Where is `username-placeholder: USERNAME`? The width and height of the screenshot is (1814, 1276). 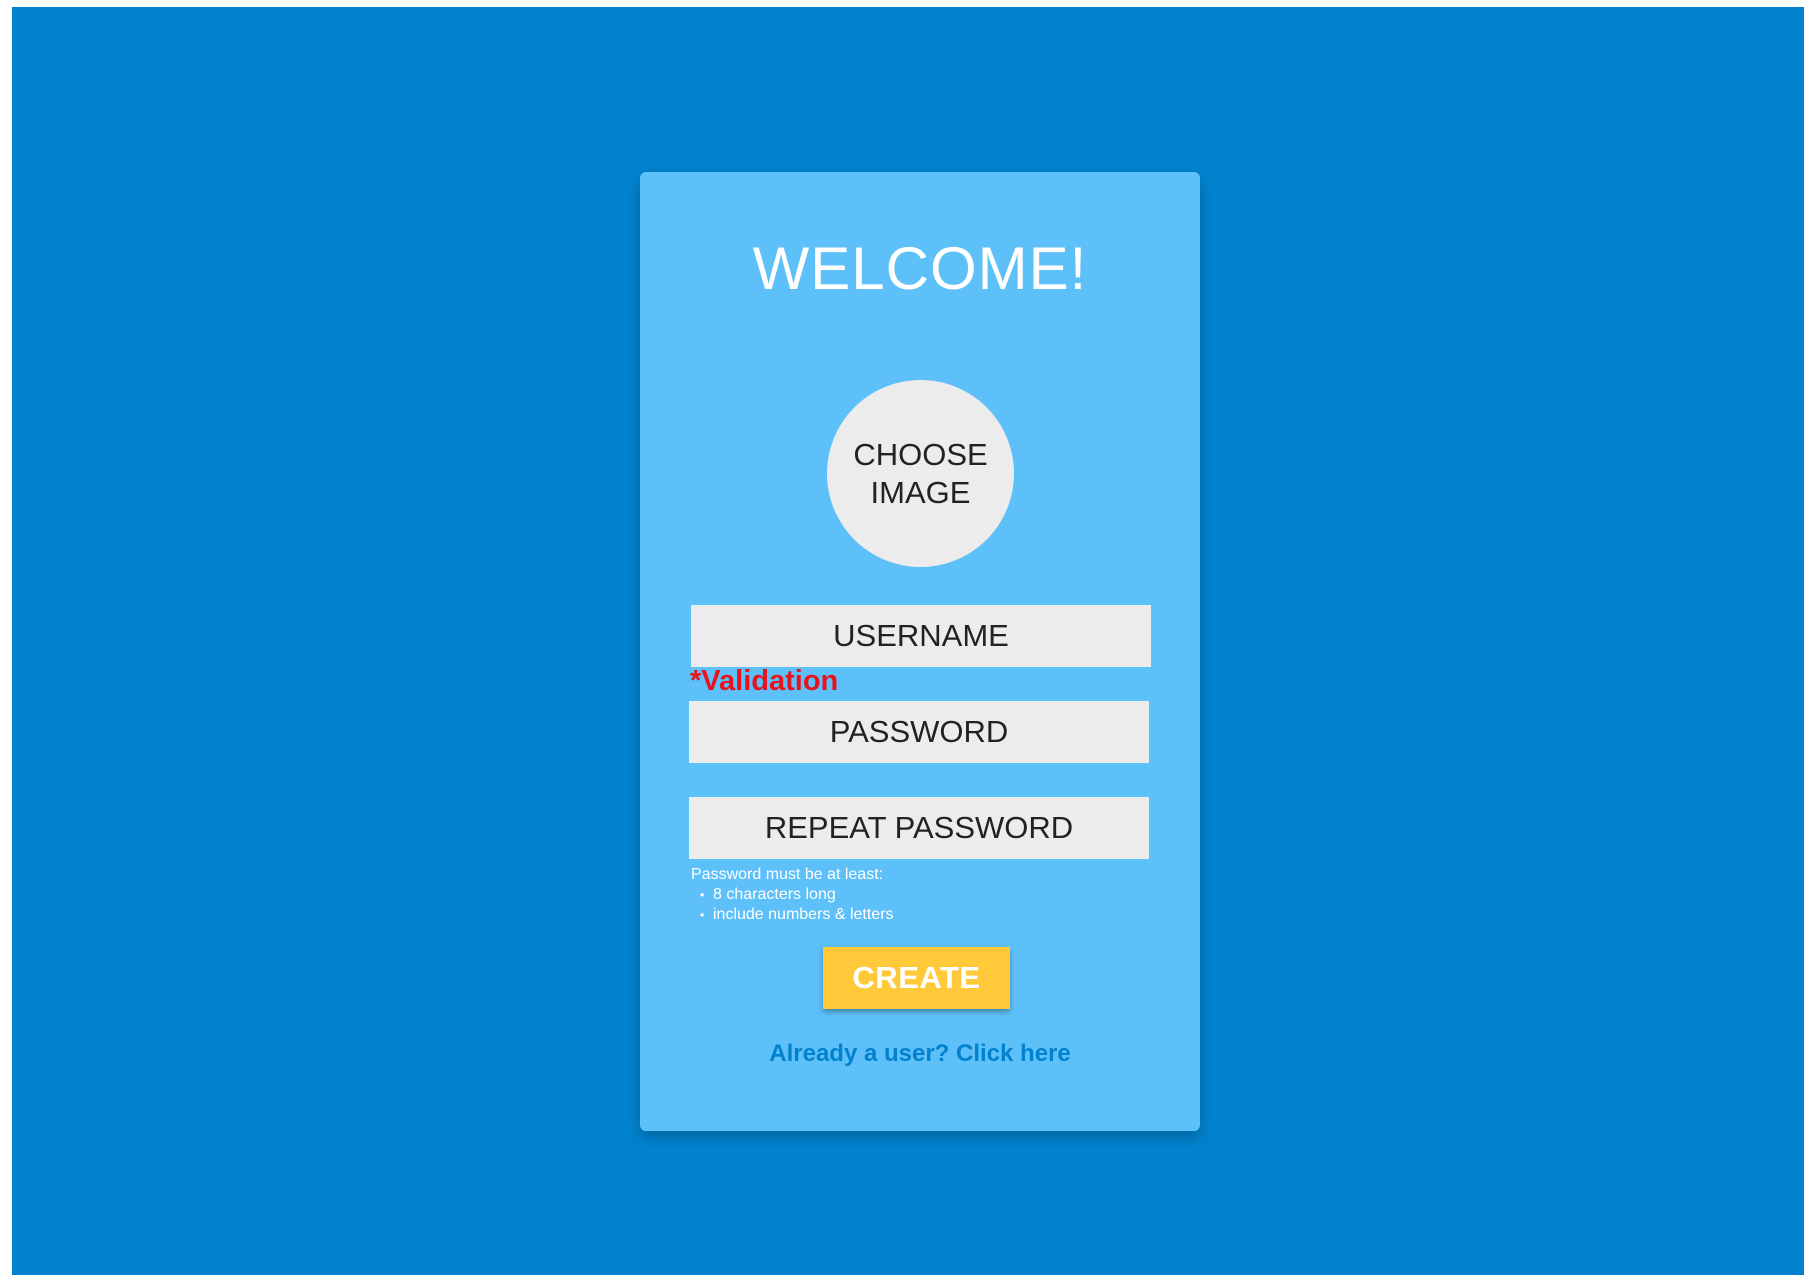
username-placeholder: USERNAME is located at coordinates (921, 635).